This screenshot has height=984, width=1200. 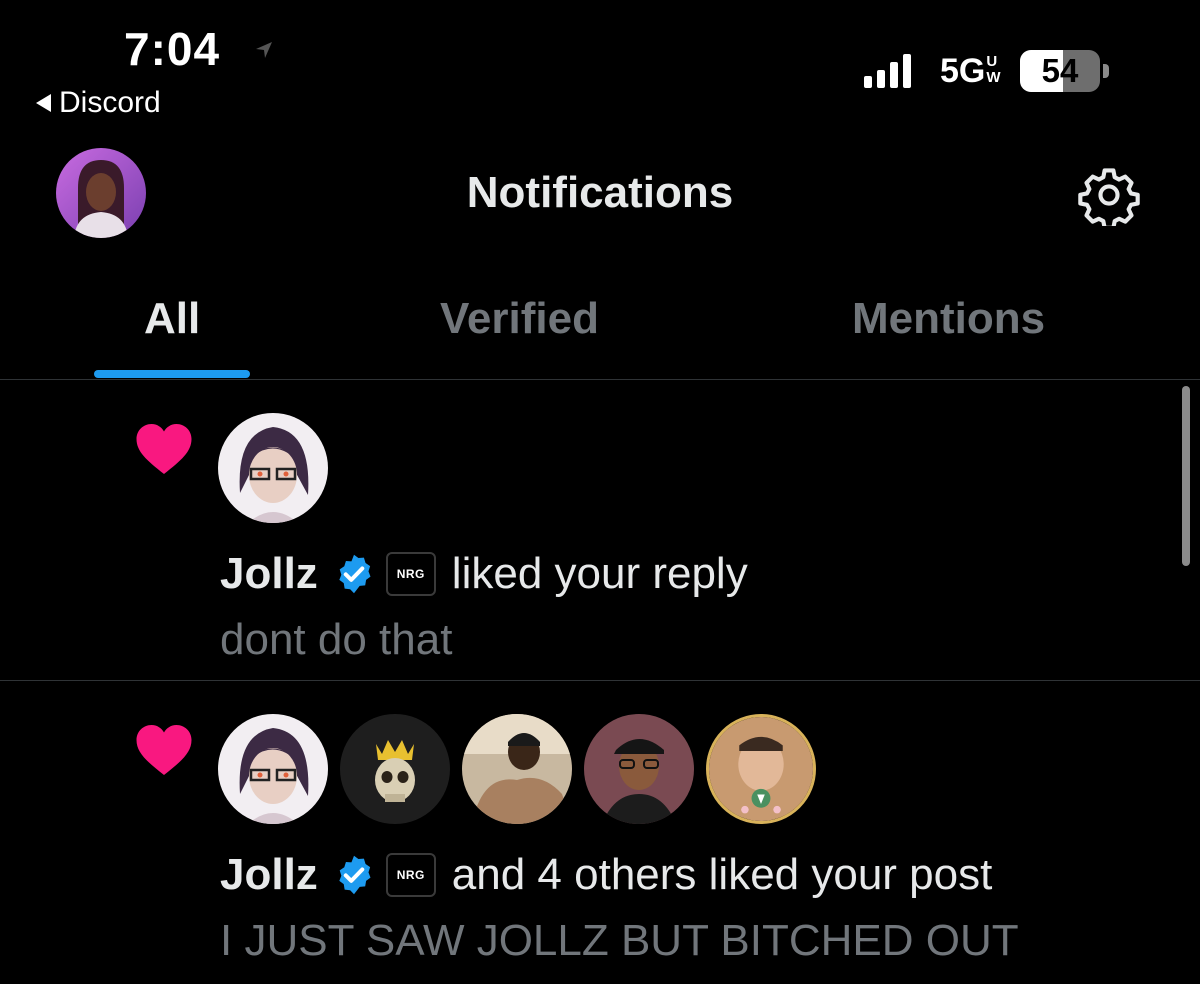 I want to click on notification-tabs: All Verified Mentions, so click(x=600, y=325).